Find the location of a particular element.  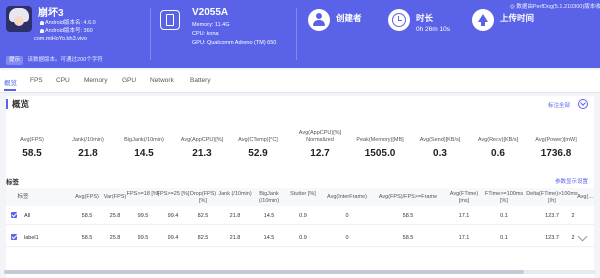

metric-jank: Jank(/10min) 21.8 is located at coordinates (88, 148).